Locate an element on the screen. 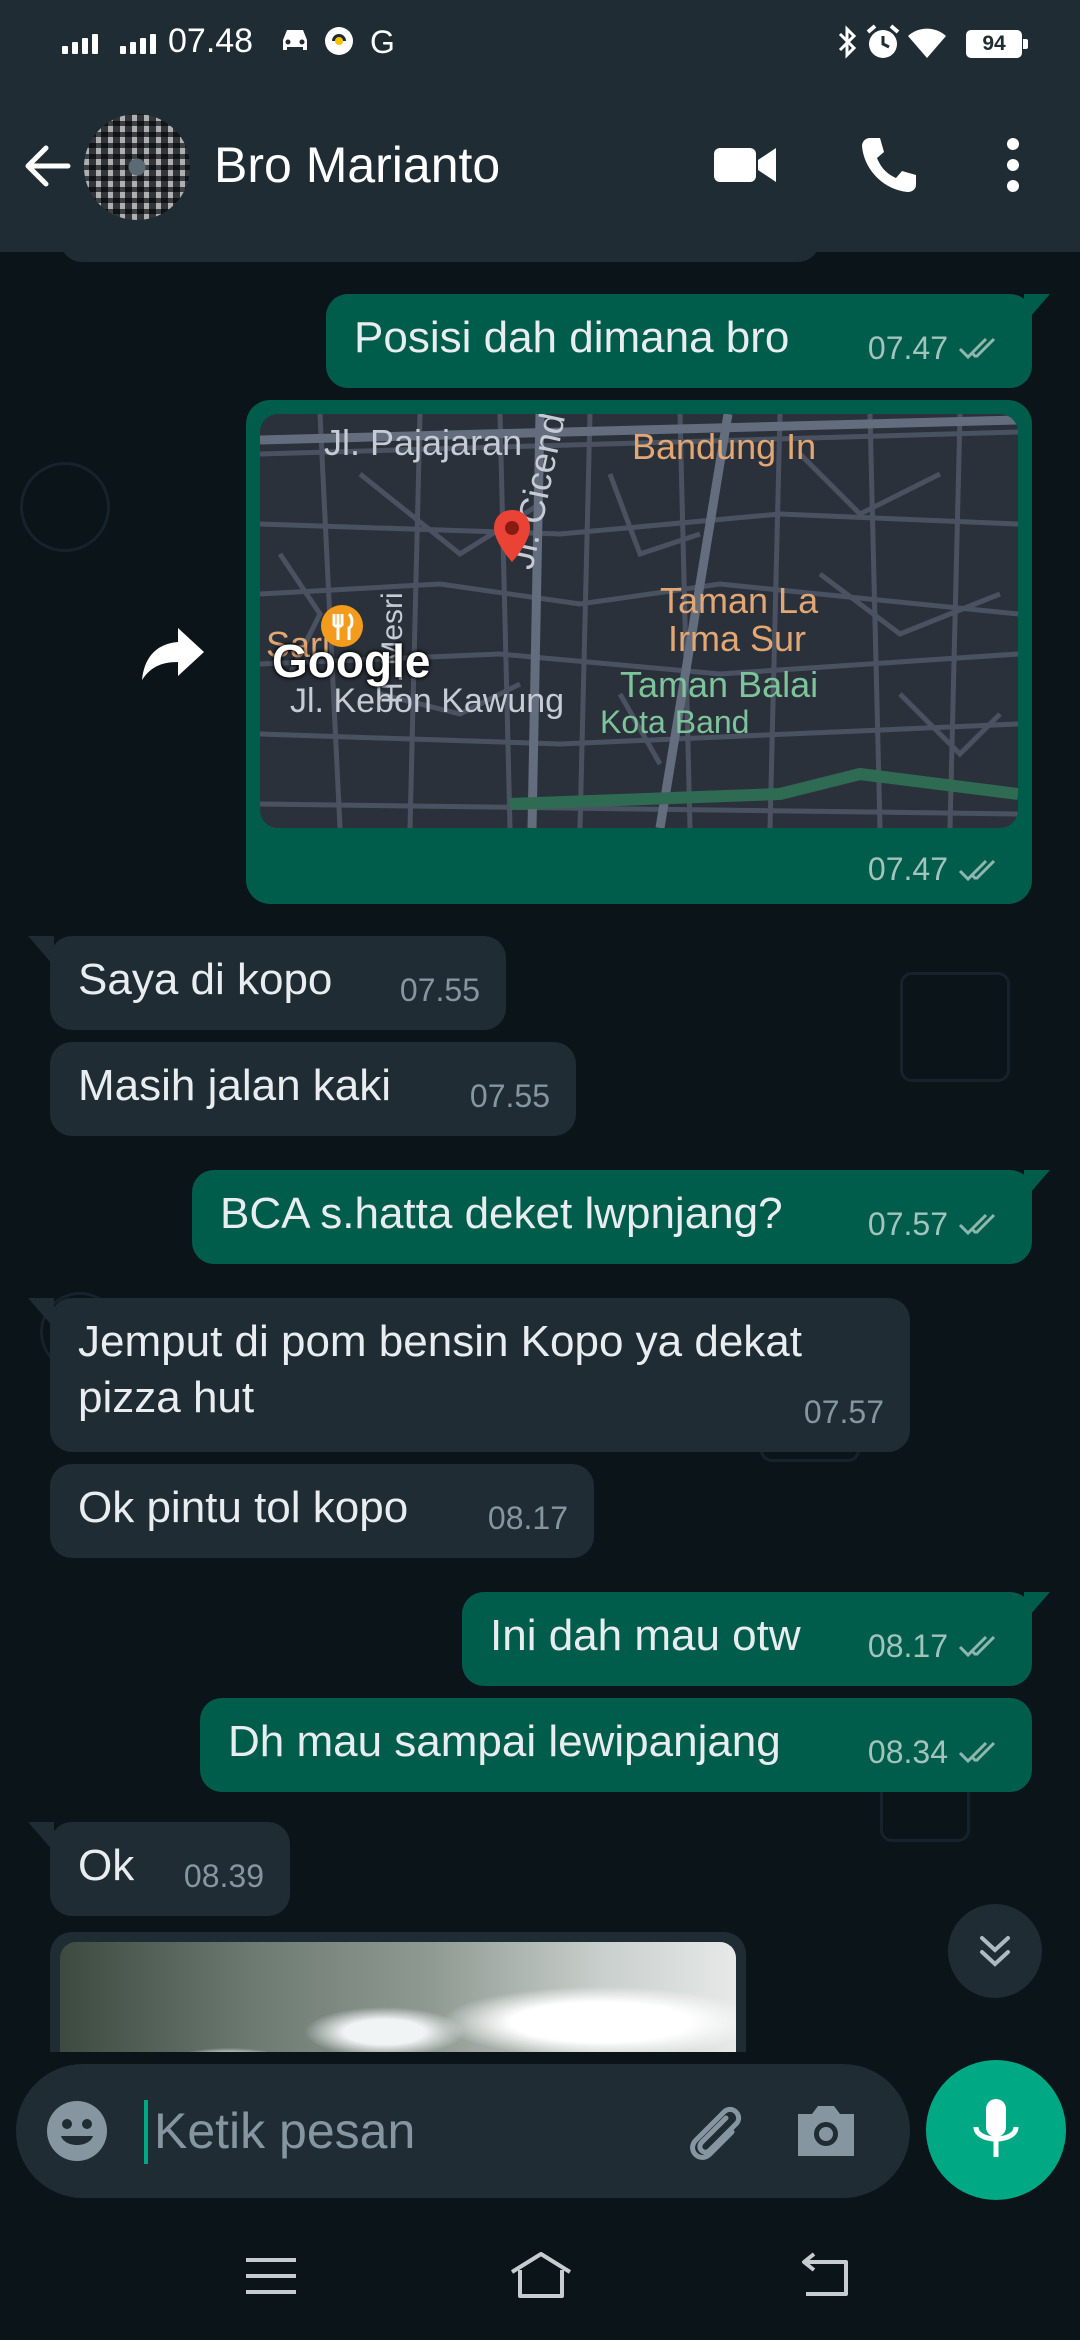  system-nav-bar is located at coordinates (540, 2279).